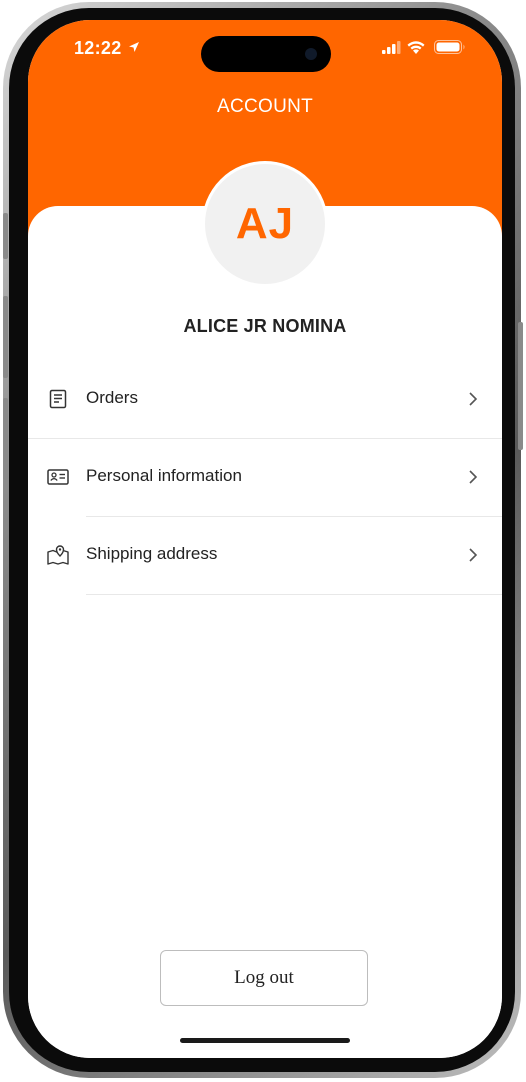  Describe the element at coordinates (416, 47) in the screenshot. I see `wifi-icon` at that location.